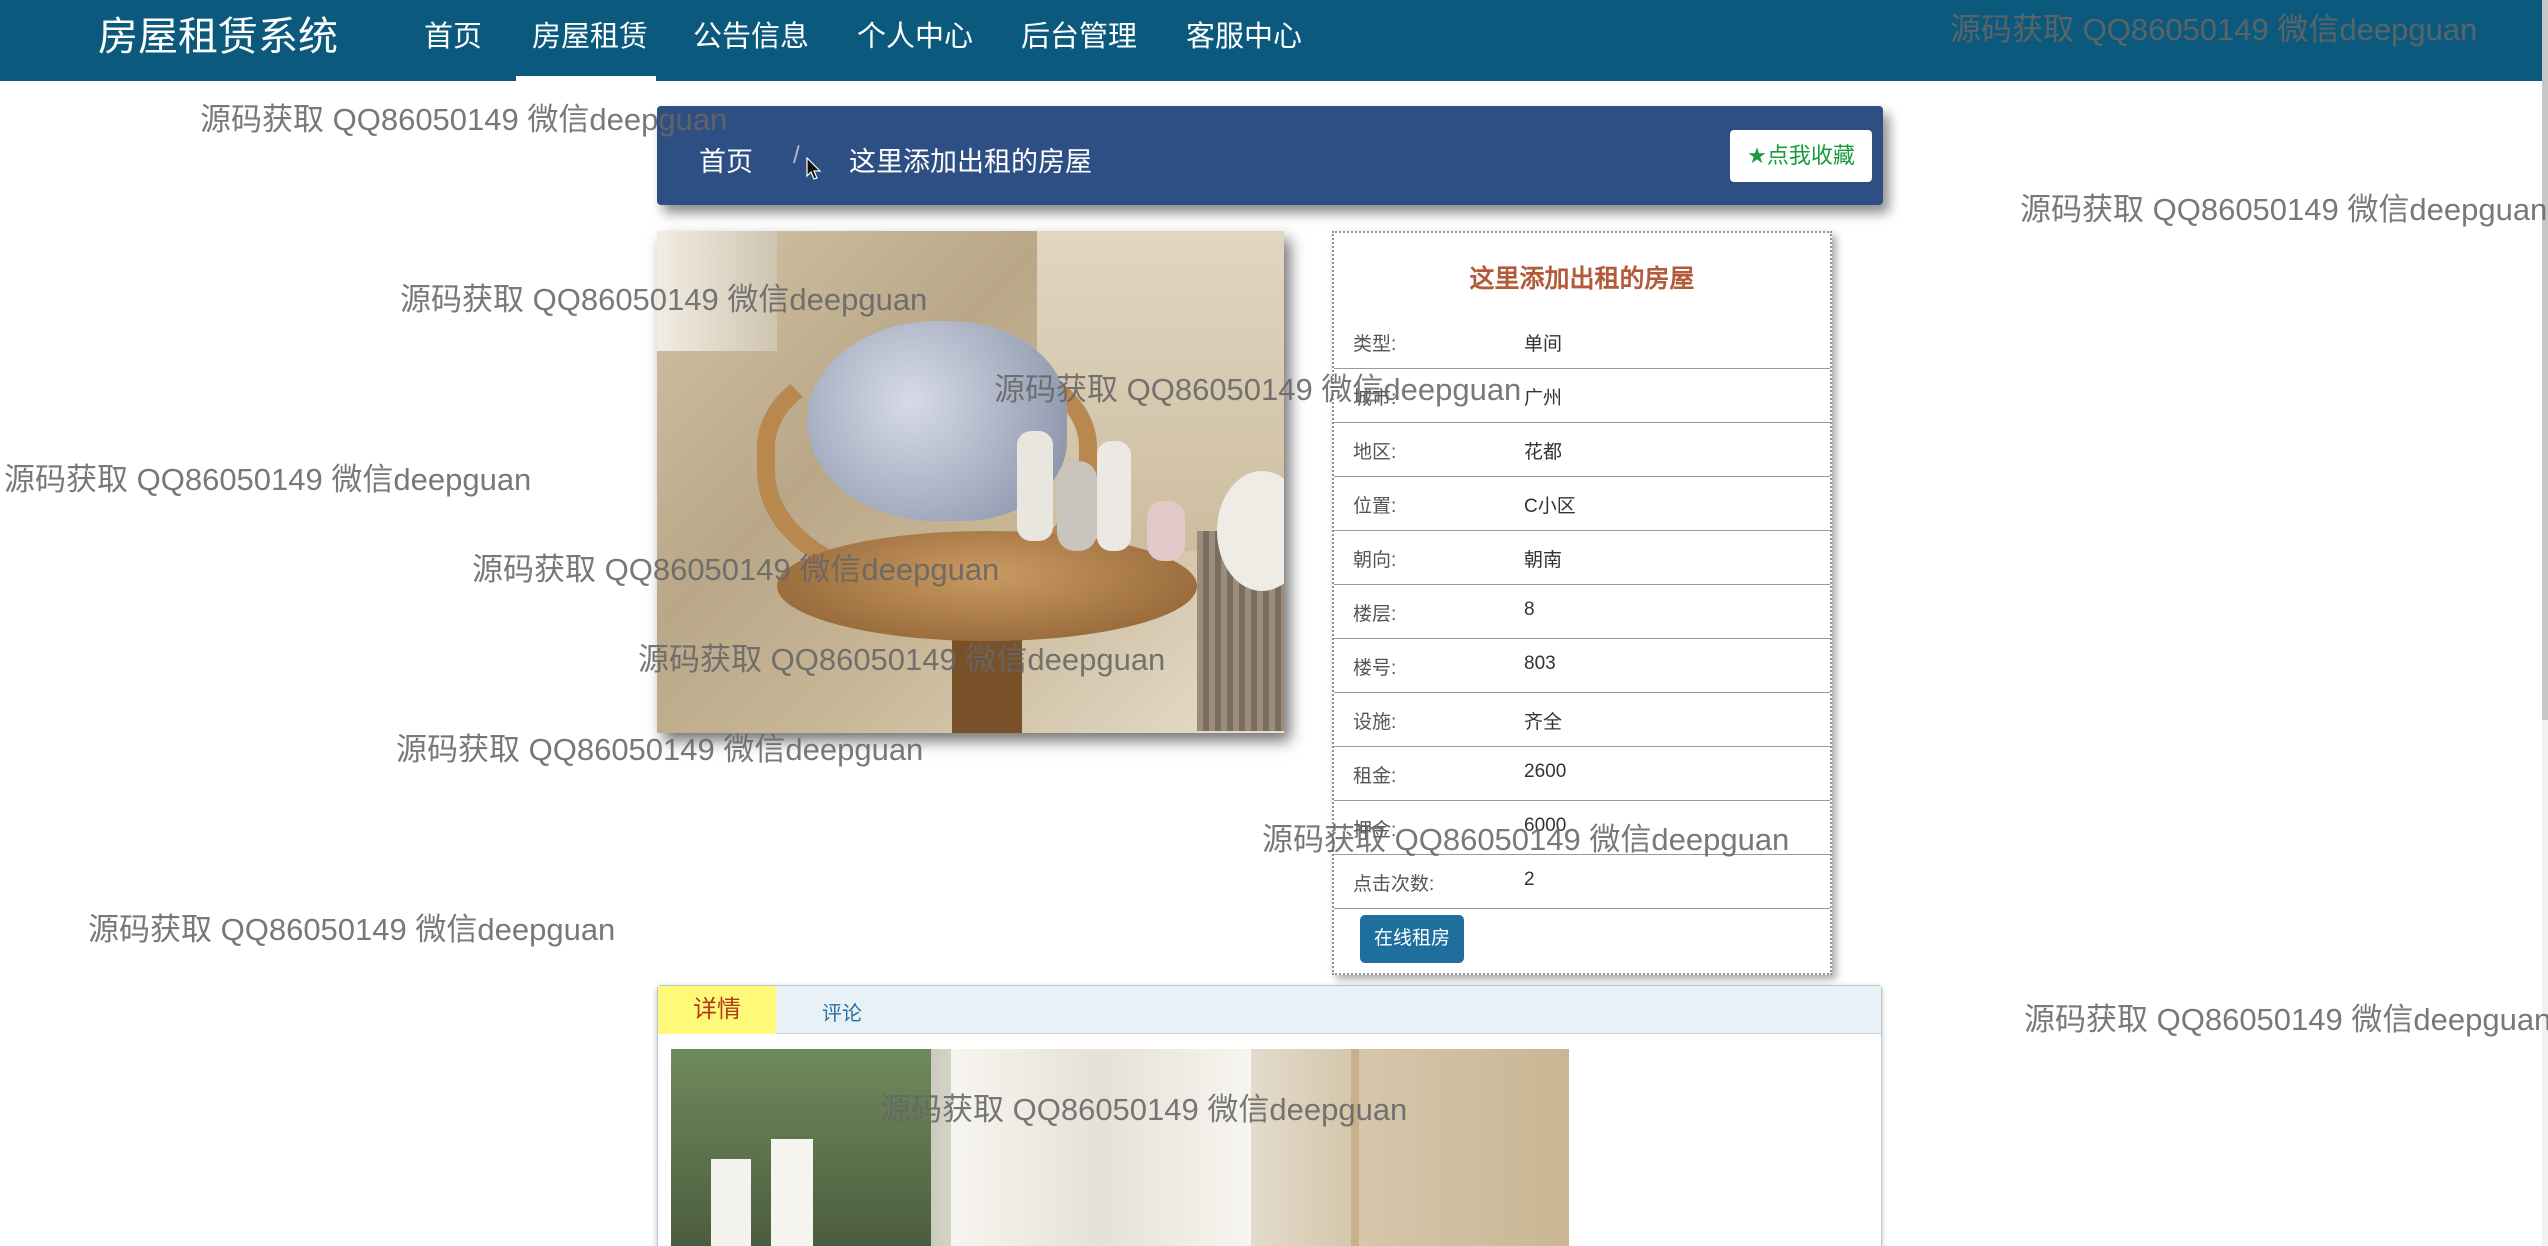  Describe the element at coordinates (1543, 344) in the screenshot. I see `info-value: 单间` at that location.